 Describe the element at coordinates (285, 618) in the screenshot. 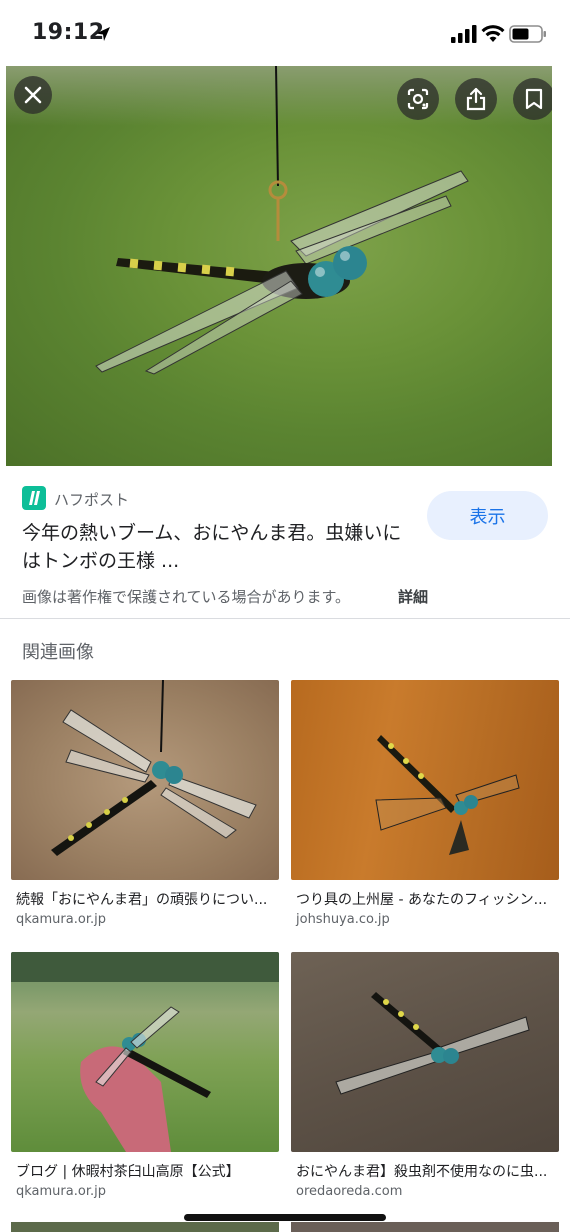

I see `divider` at that location.